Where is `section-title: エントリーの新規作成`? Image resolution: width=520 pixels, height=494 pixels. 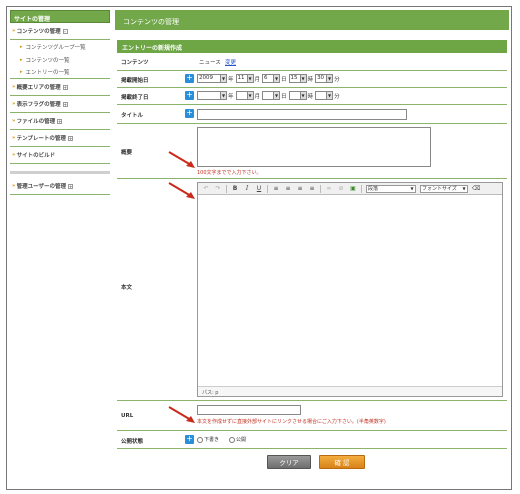 section-title: エントリーの新規作成 is located at coordinates (312, 46).